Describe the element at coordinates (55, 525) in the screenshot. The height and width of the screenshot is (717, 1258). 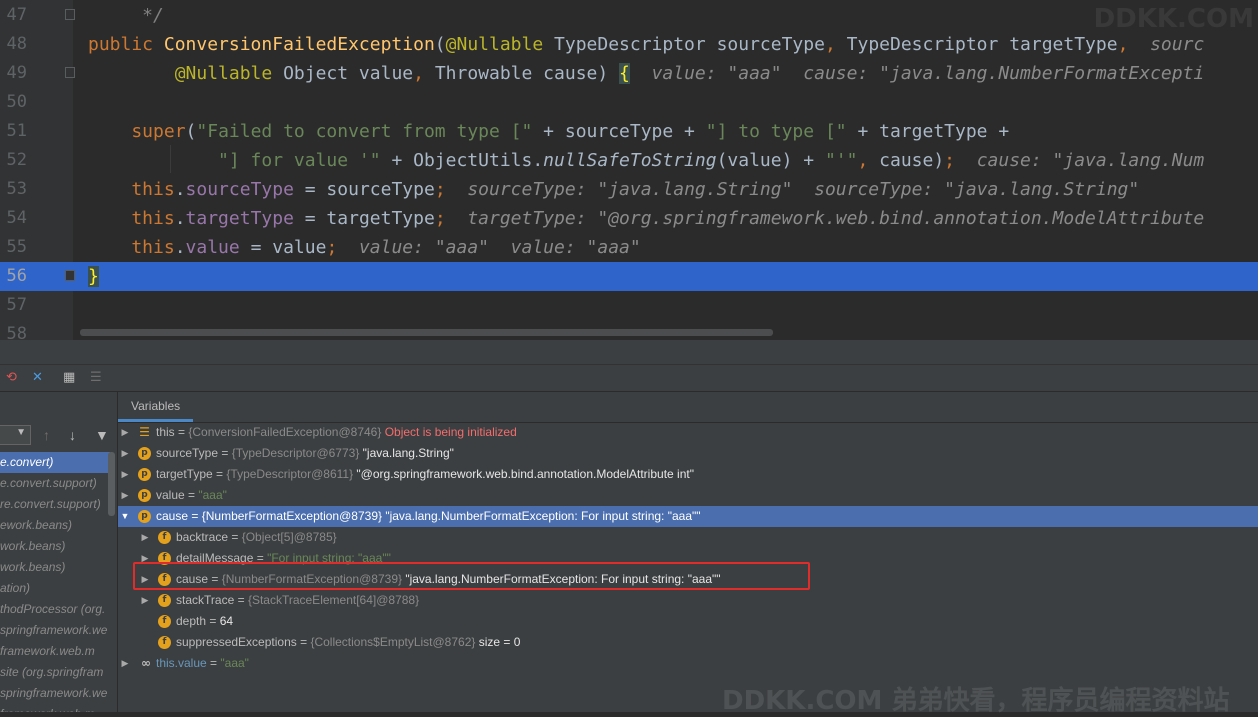
I see `stack-frame-item: ework.beans)` at that location.